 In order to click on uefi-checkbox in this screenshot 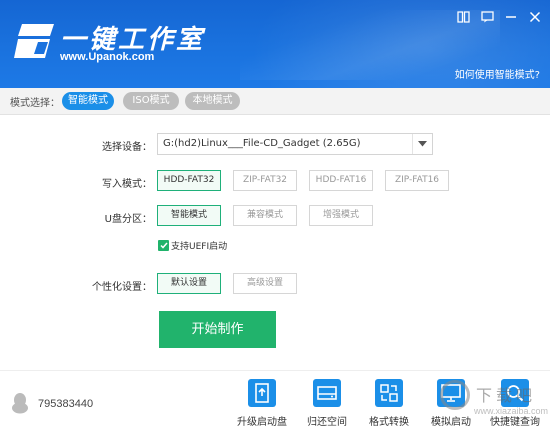, I will do `click(163, 245)`.